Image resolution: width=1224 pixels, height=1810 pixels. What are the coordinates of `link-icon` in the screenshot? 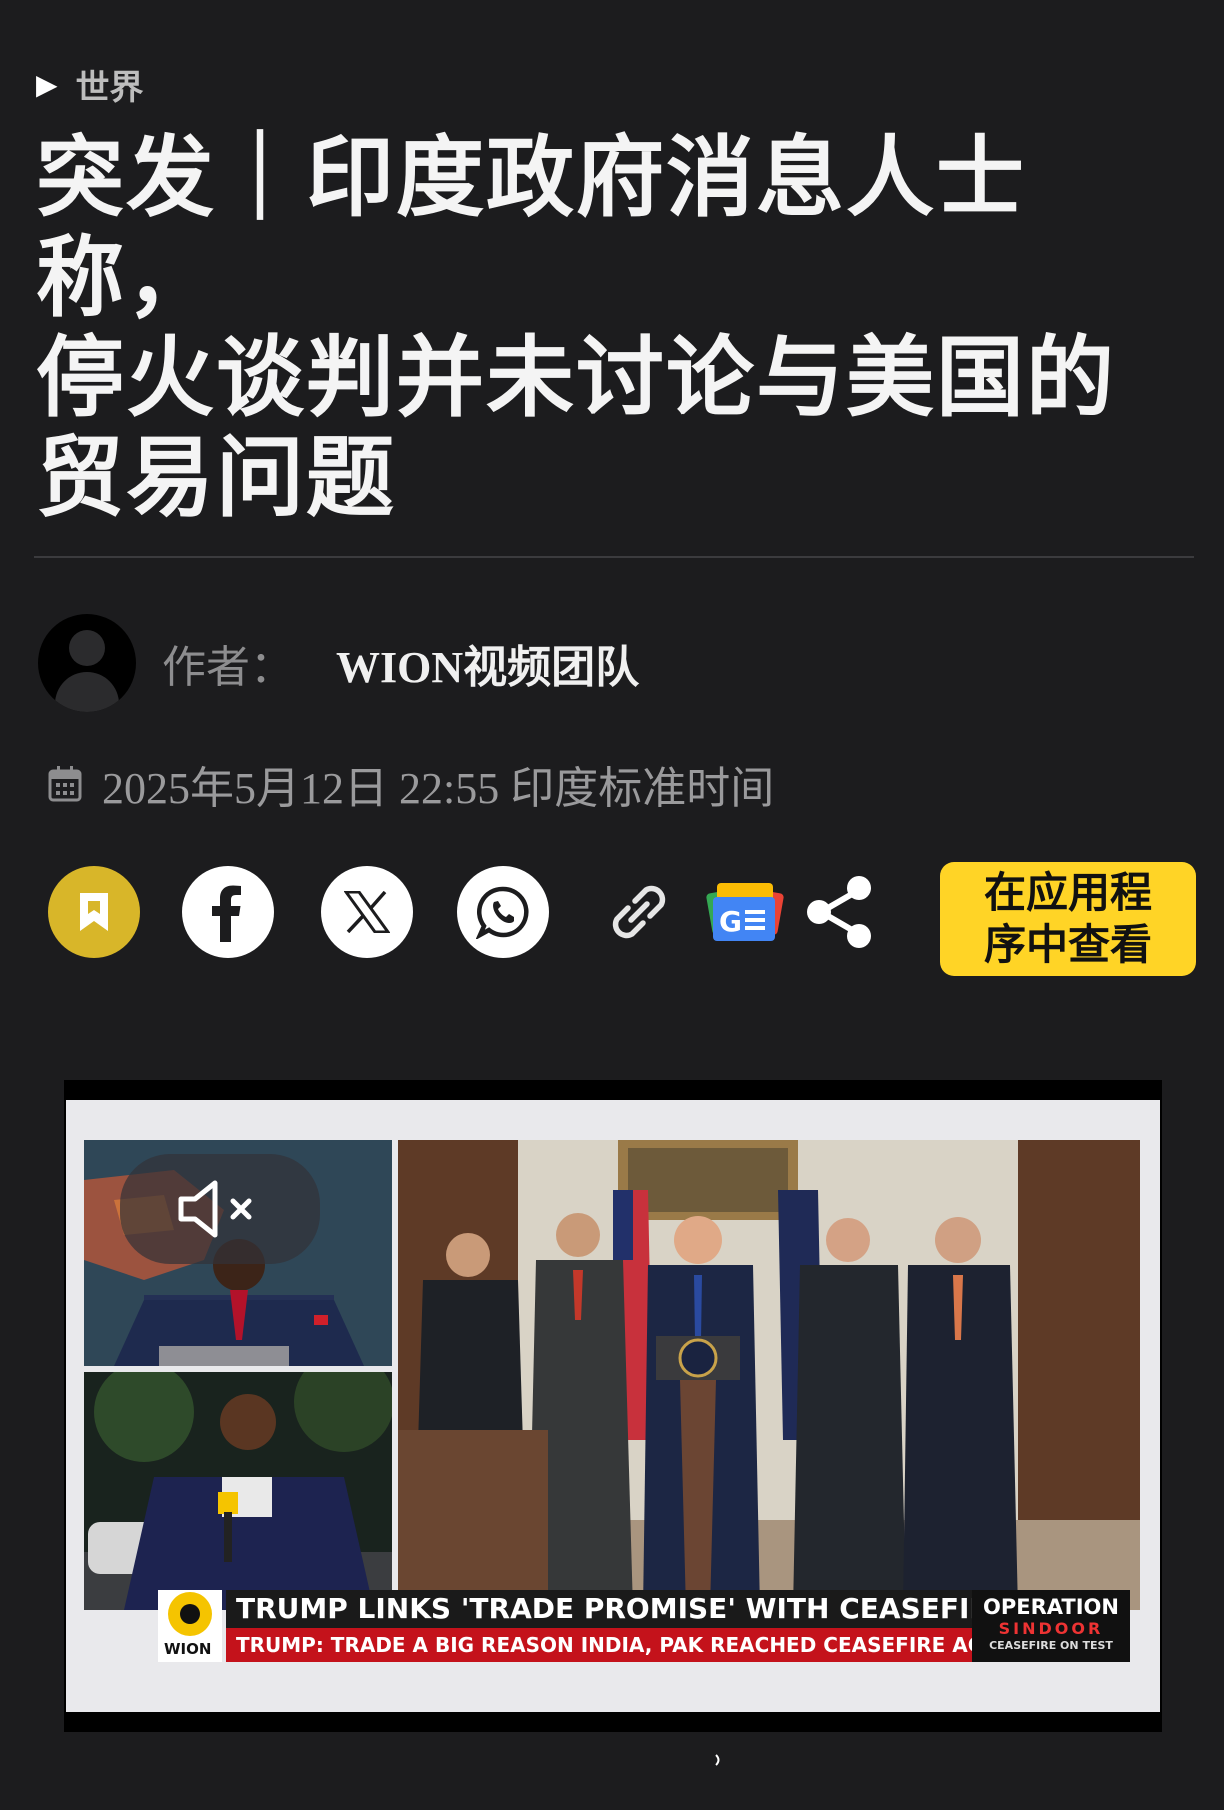 It's located at (639, 912).